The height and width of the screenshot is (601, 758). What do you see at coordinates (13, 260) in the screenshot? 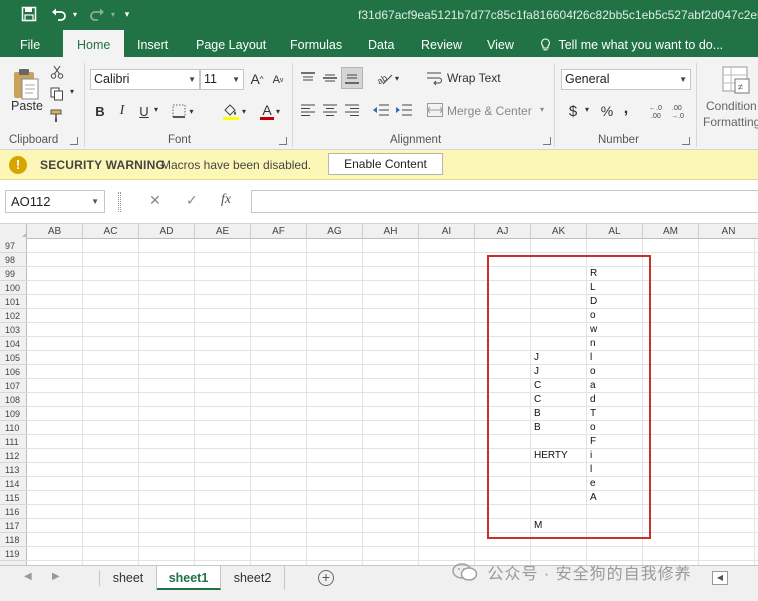
I see `row-header: 98` at bounding box center [13, 260].